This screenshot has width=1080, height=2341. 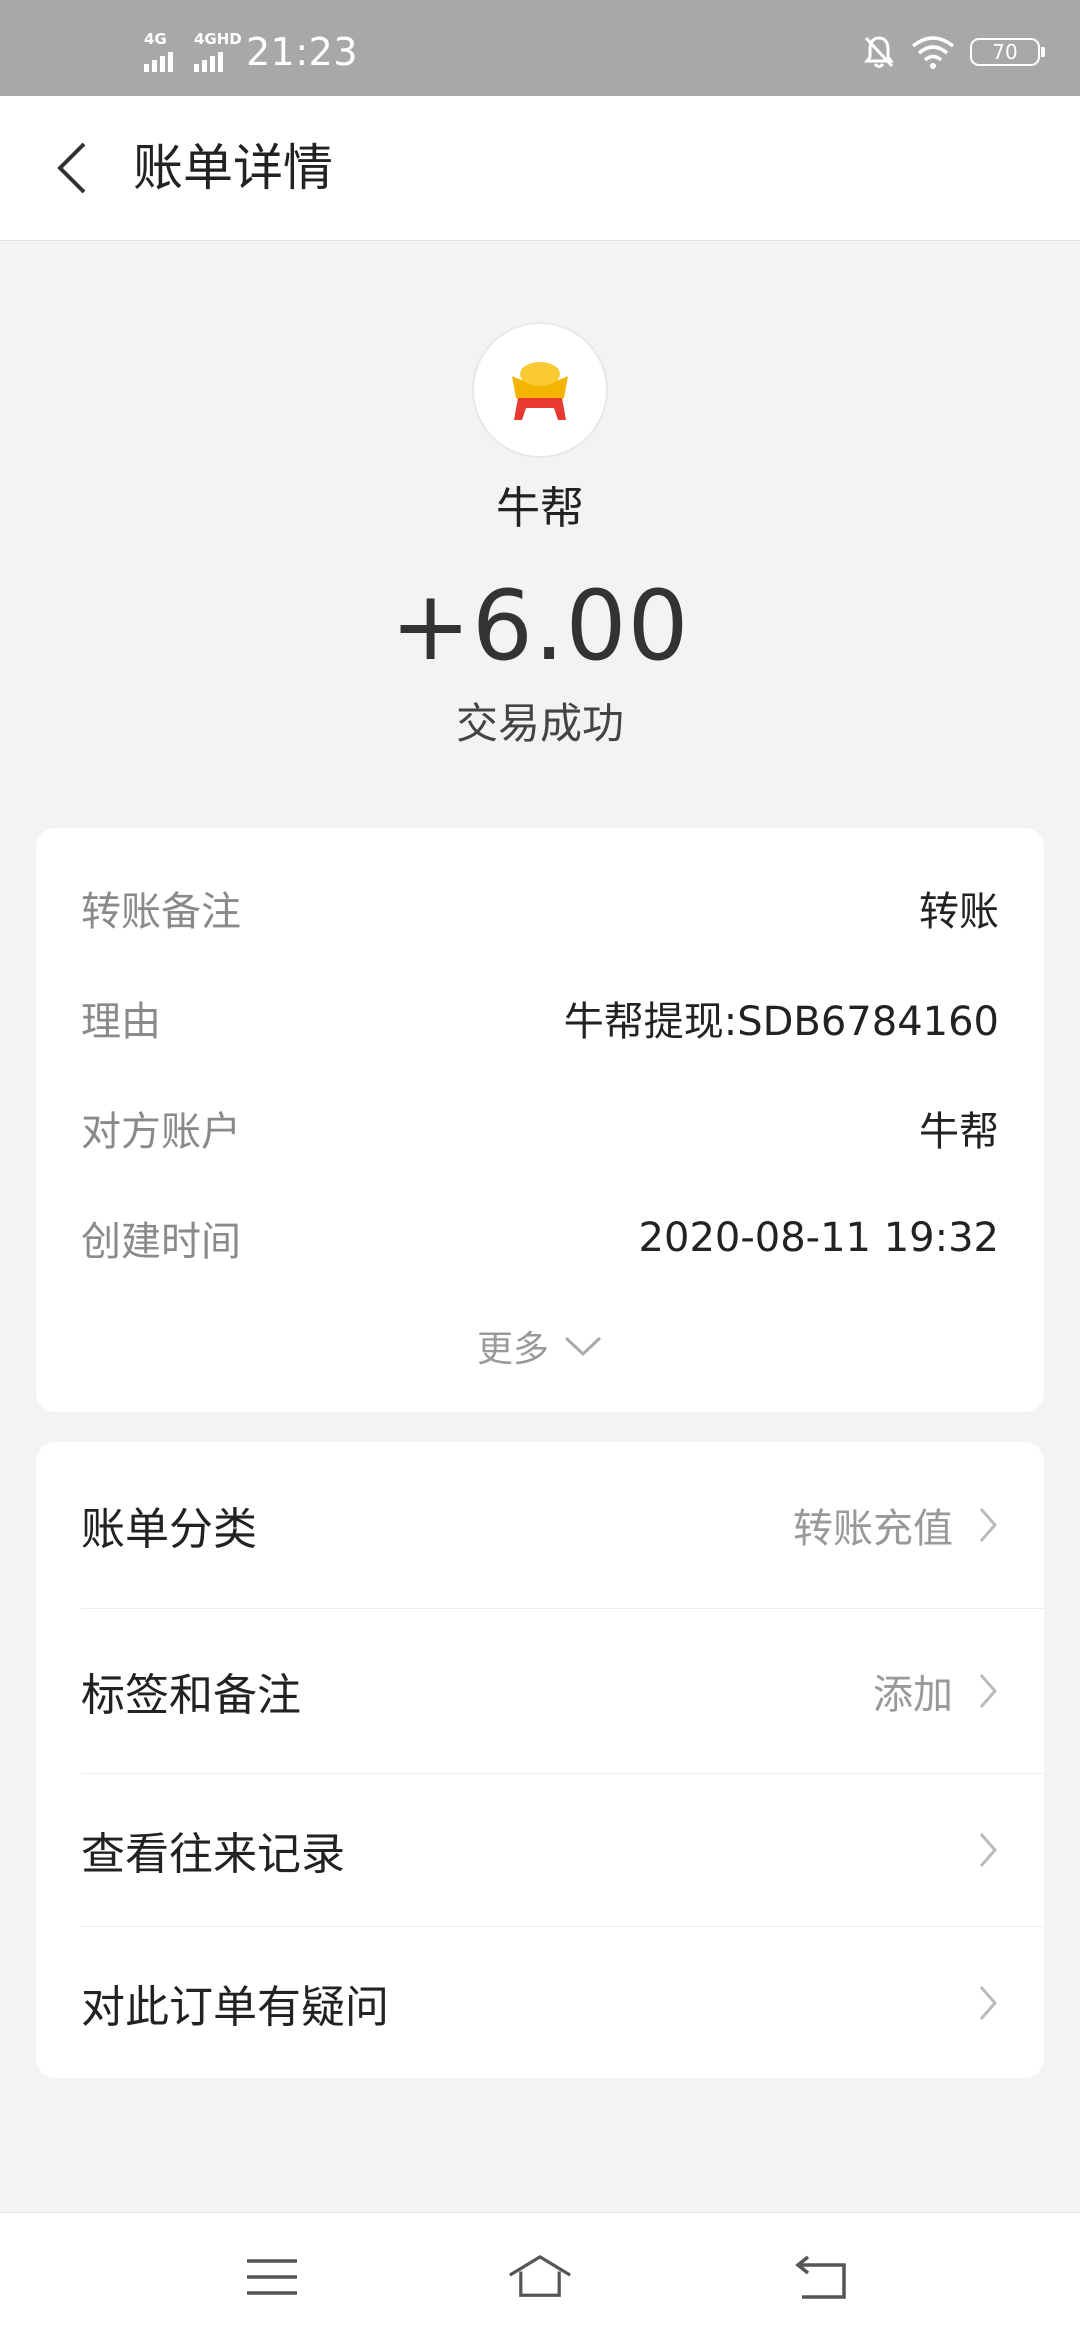 What do you see at coordinates (540, 48) in the screenshot?
I see `status-bar: 4G 4GHD 21:23 70` at bounding box center [540, 48].